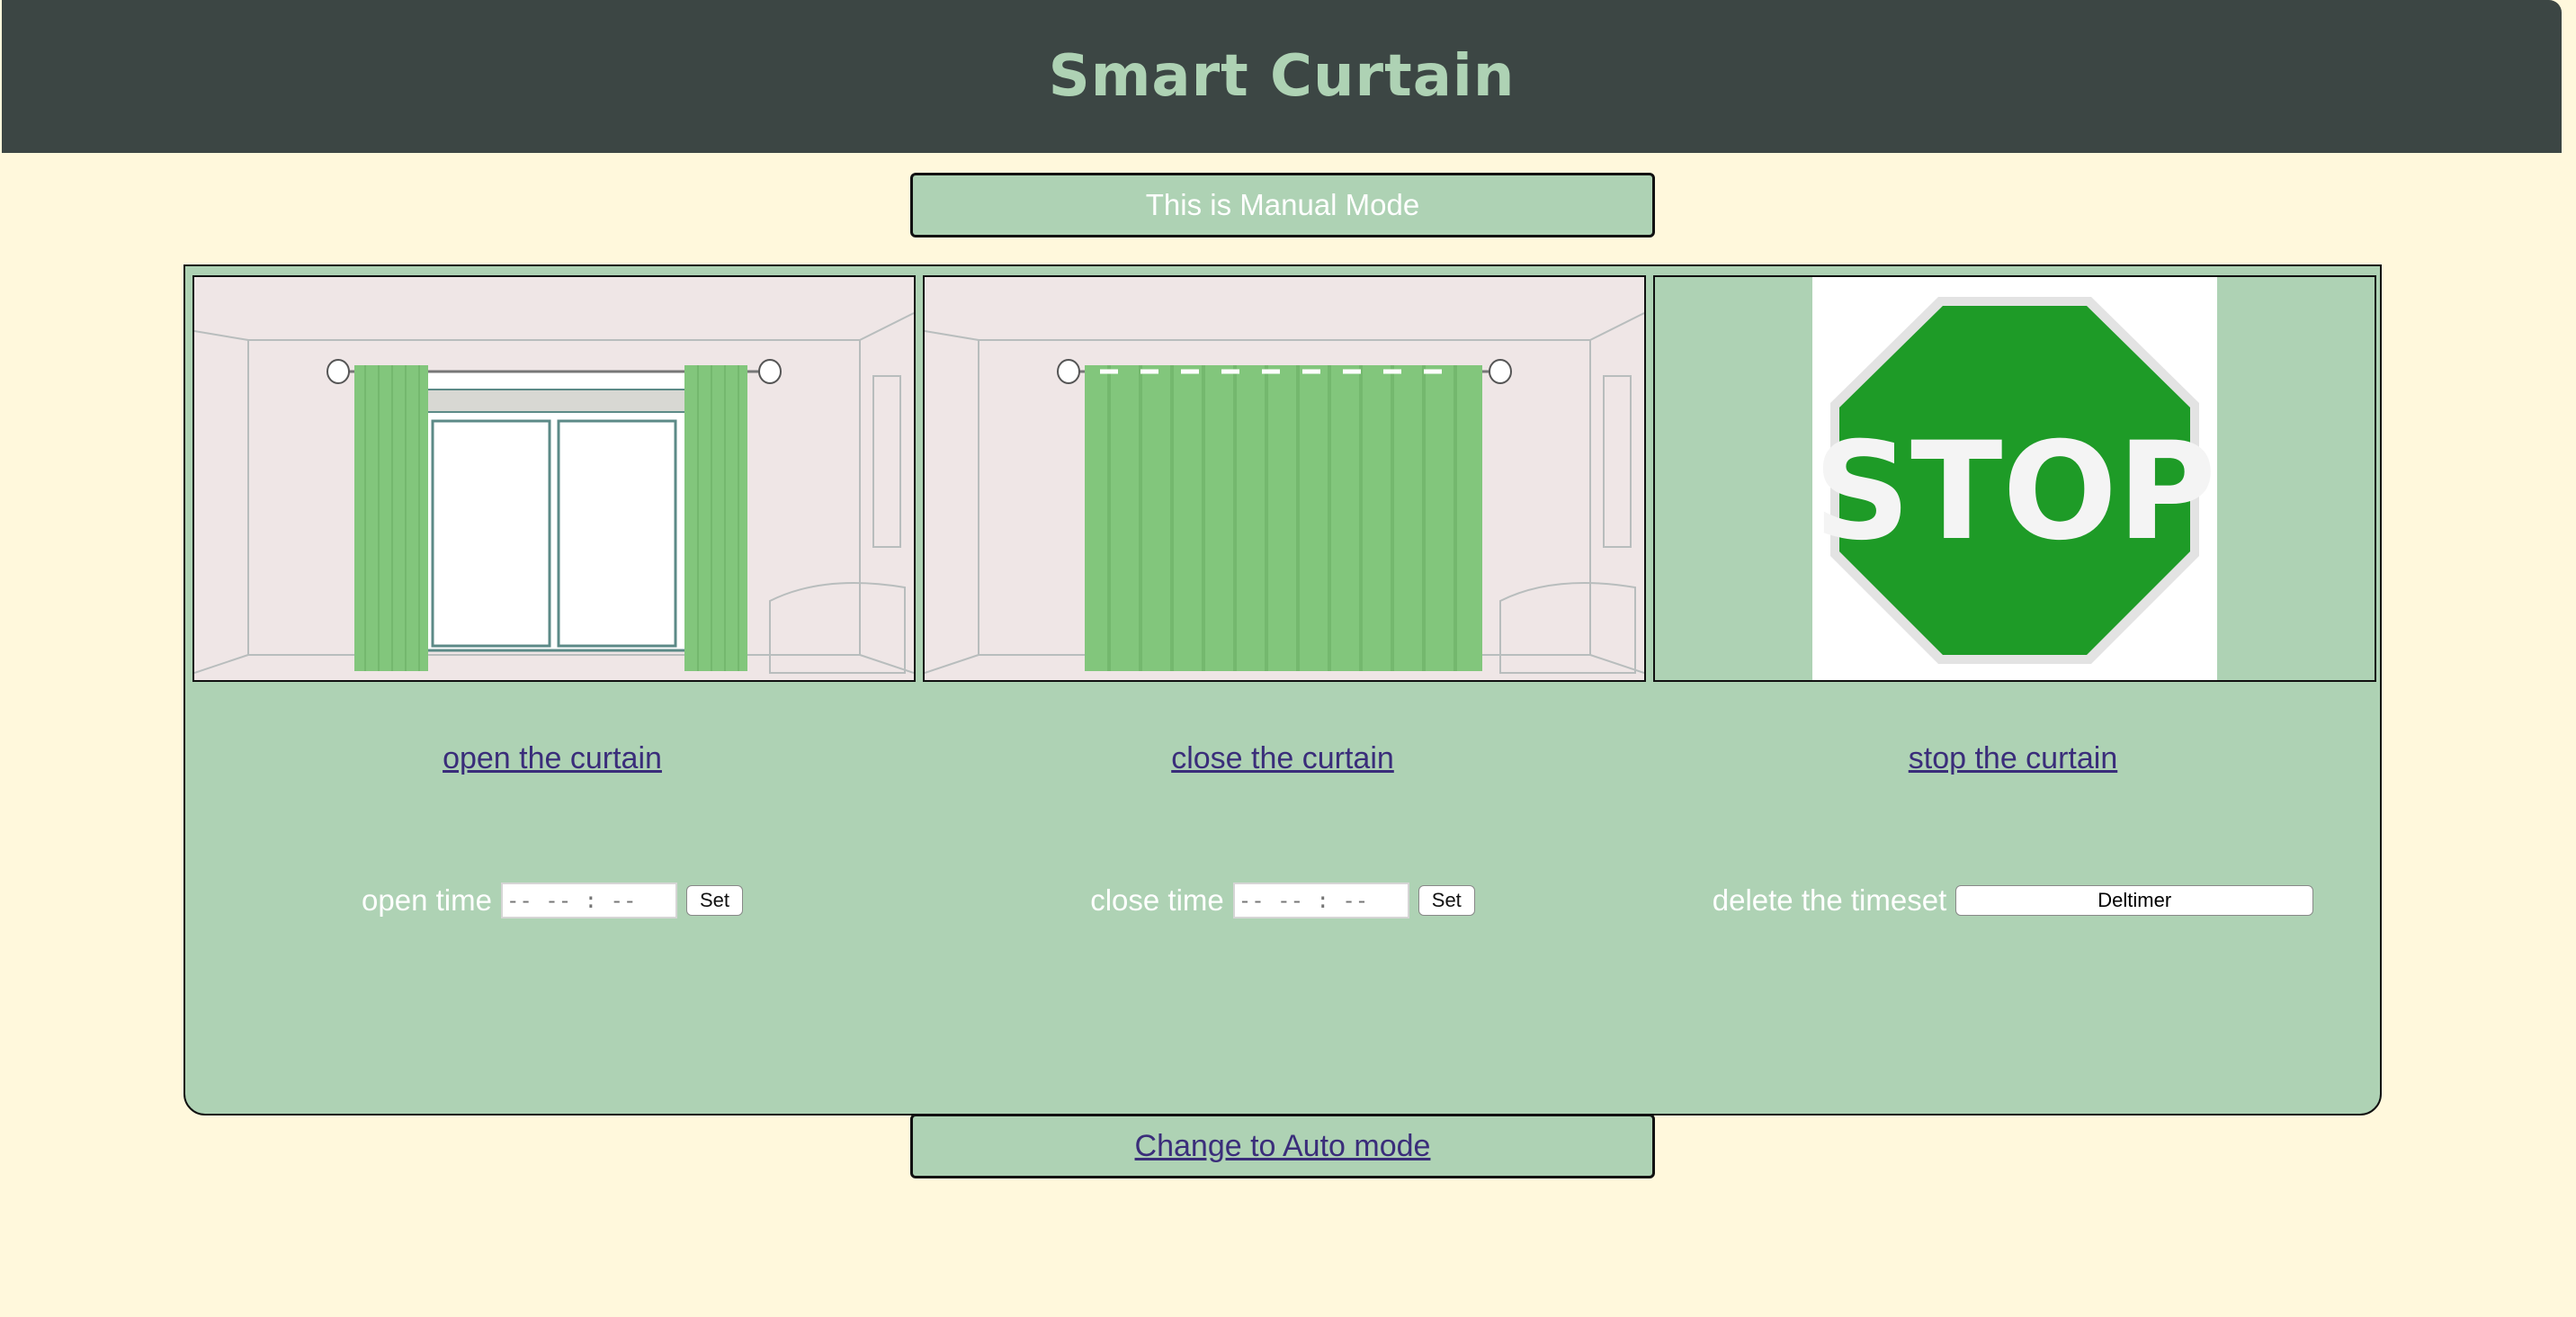 Image resolution: width=2576 pixels, height=1317 pixels. I want to click on delete-timeset-row: delete the timeset Deltimer, so click(2013, 901).